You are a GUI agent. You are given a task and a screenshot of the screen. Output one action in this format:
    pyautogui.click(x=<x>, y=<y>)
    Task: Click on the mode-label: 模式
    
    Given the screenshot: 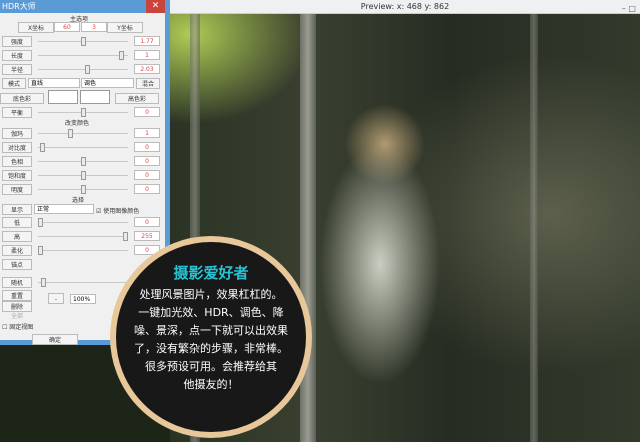 What is the action you would take?
    pyautogui.click(x=14, y=83)
    